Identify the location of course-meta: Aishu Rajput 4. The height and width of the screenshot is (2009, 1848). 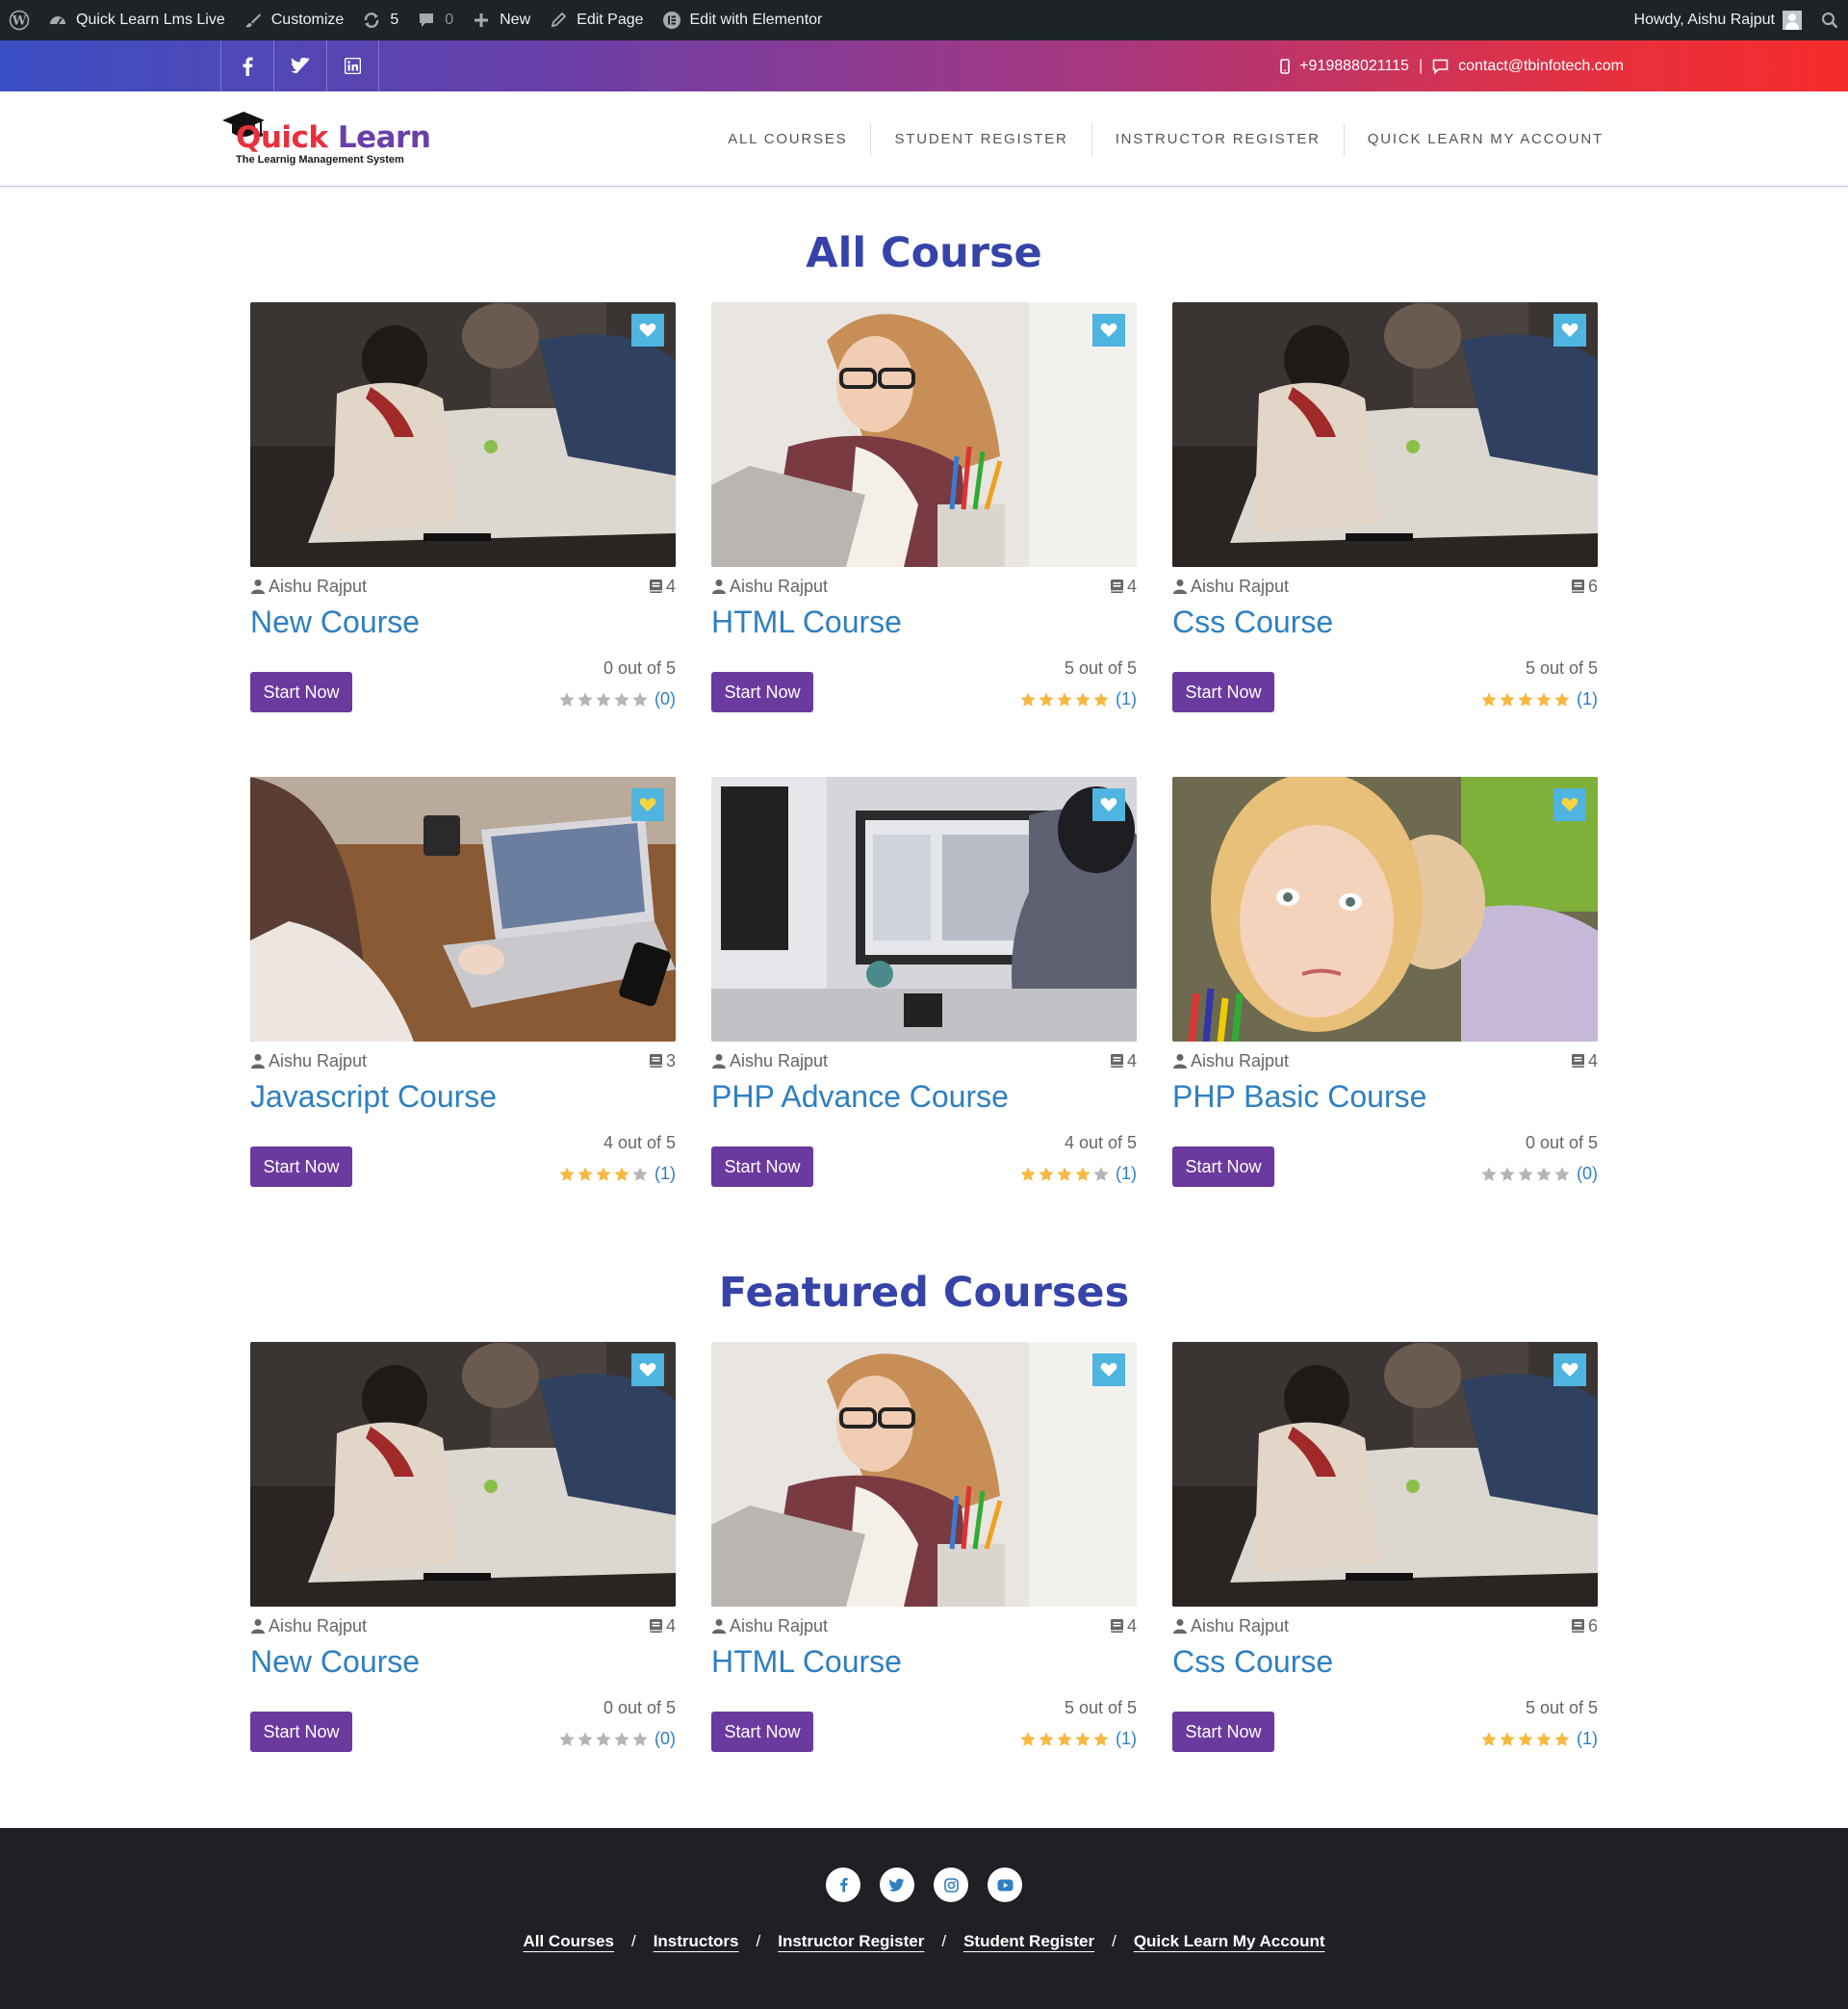
(924, 1625).